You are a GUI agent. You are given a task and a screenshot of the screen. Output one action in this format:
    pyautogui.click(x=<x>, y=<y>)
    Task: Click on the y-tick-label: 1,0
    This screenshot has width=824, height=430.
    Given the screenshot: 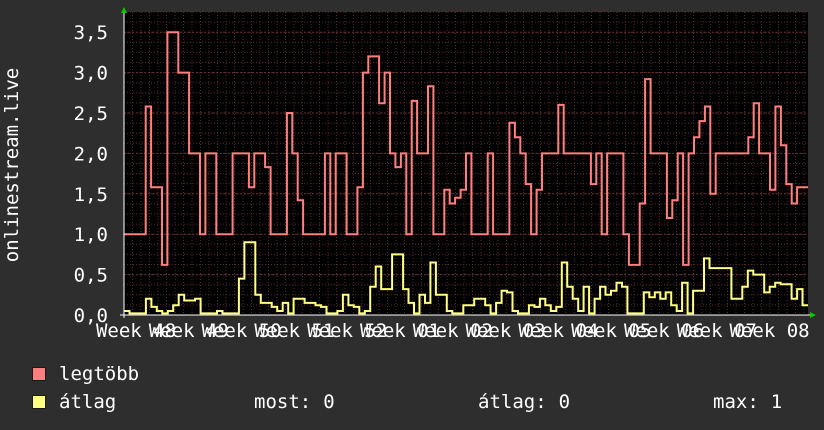 What is the action you would take?
    pyautogui.click(x=91, y=235)
    